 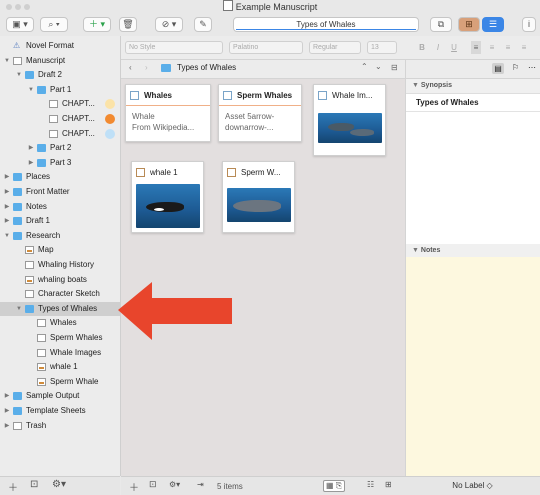 What do you see at coordinates (60, 163) in the screenshot?
I see `binder-item: ▶ Part 3` at bounding box center [60, 163].